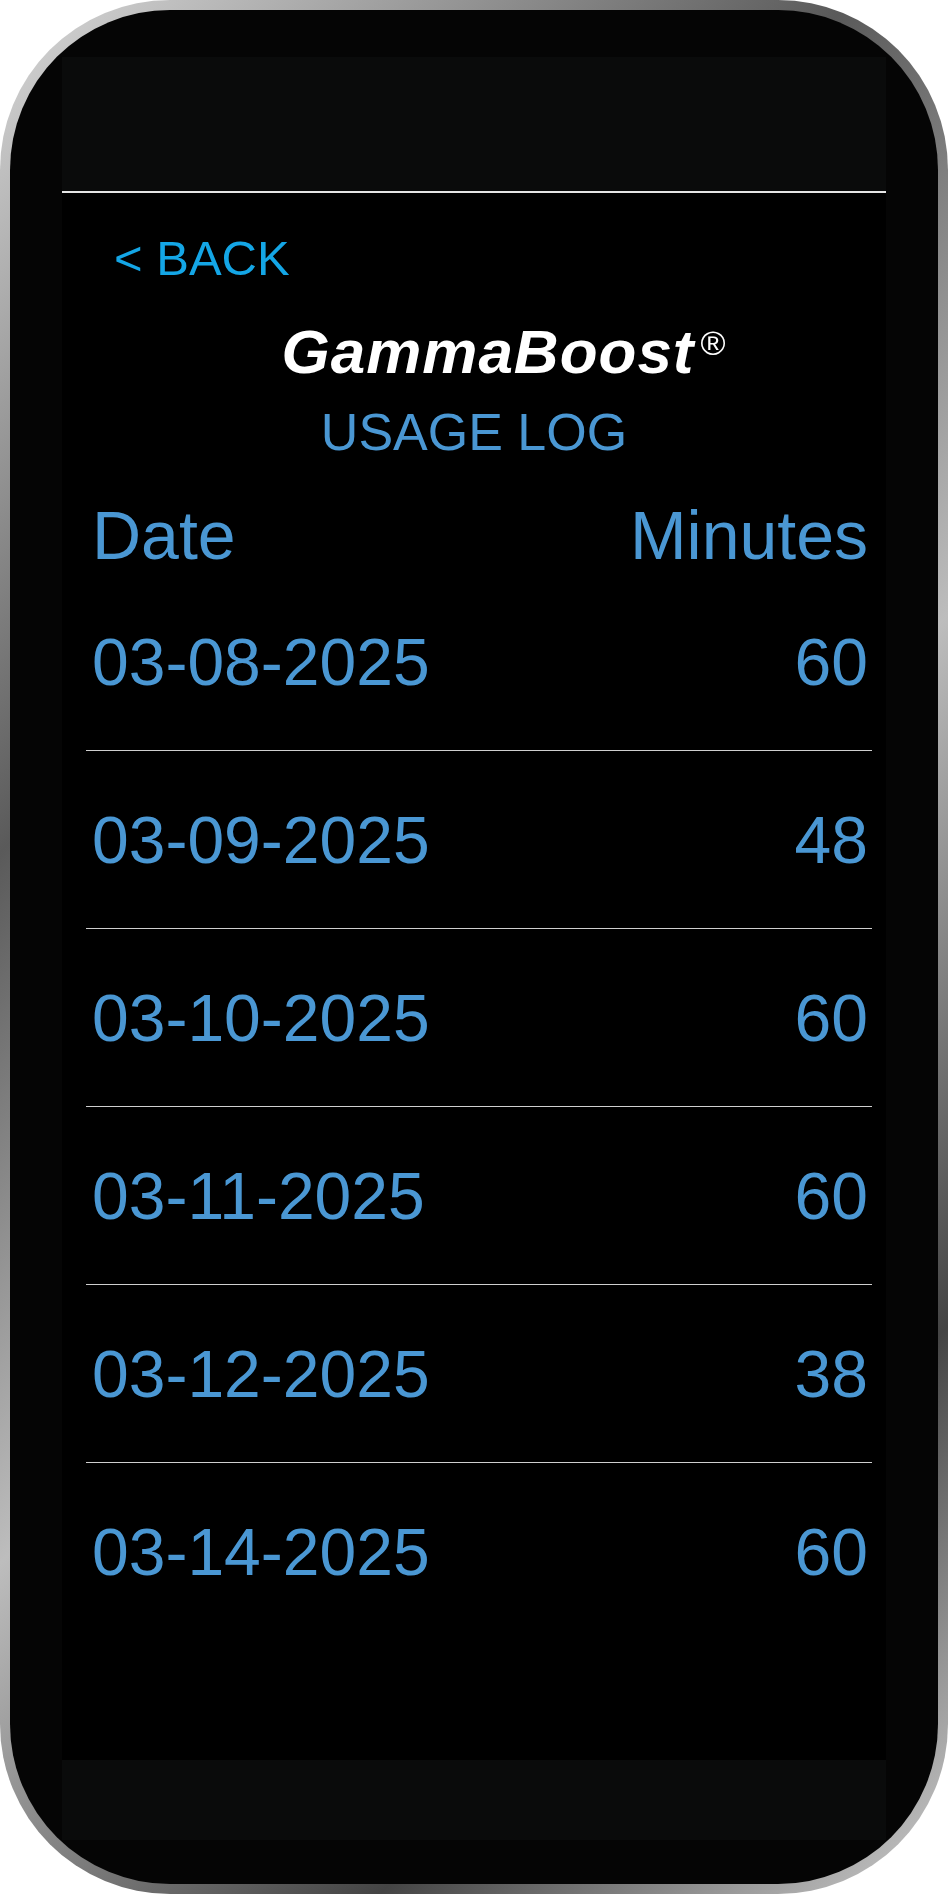 The width and height of the screenshot is (948, 1894). I want to click on minutes-cell: 38, so click(831, 1373).